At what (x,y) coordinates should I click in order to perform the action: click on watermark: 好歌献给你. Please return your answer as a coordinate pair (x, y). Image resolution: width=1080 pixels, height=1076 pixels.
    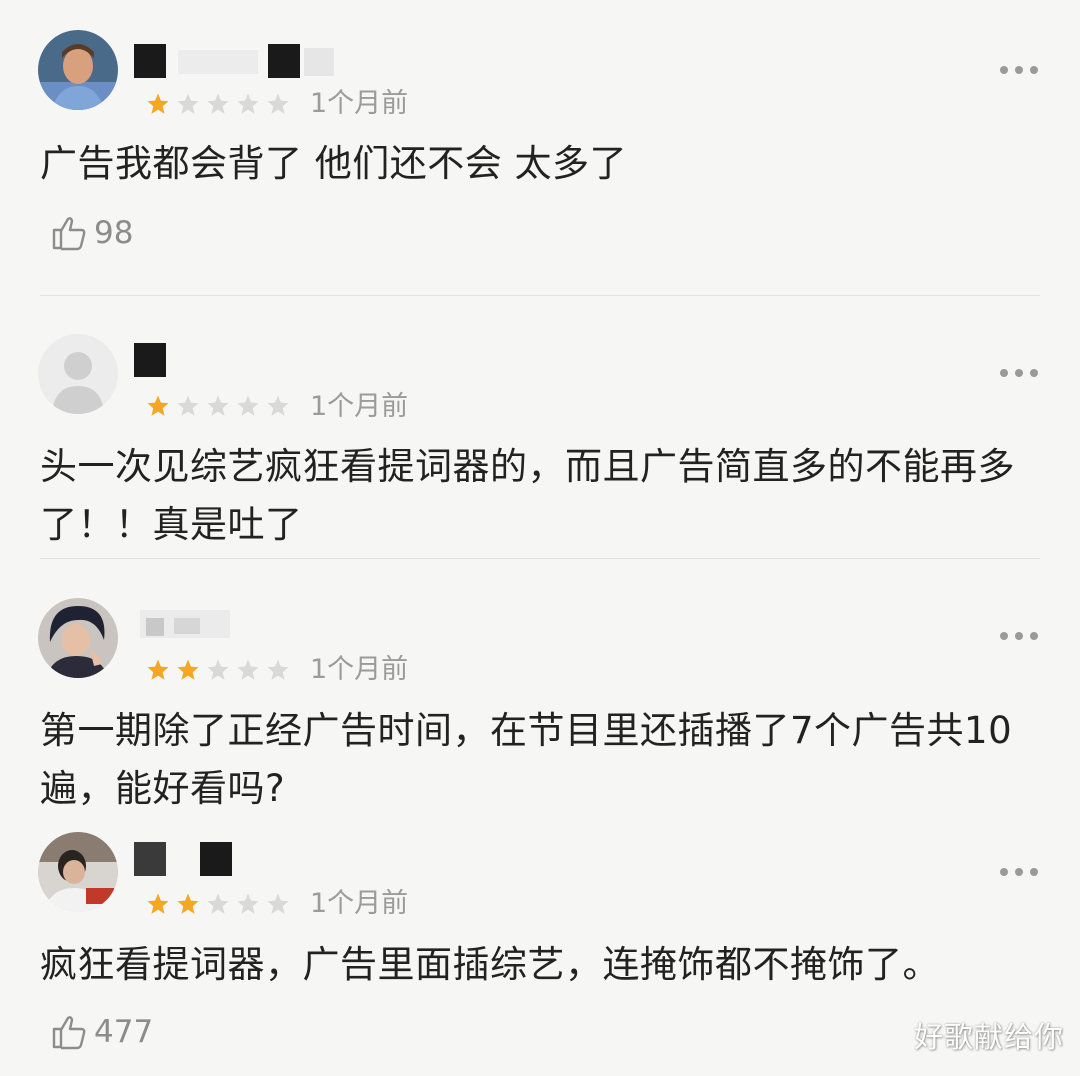
    Looking at the image, I should click on (988, 1037).